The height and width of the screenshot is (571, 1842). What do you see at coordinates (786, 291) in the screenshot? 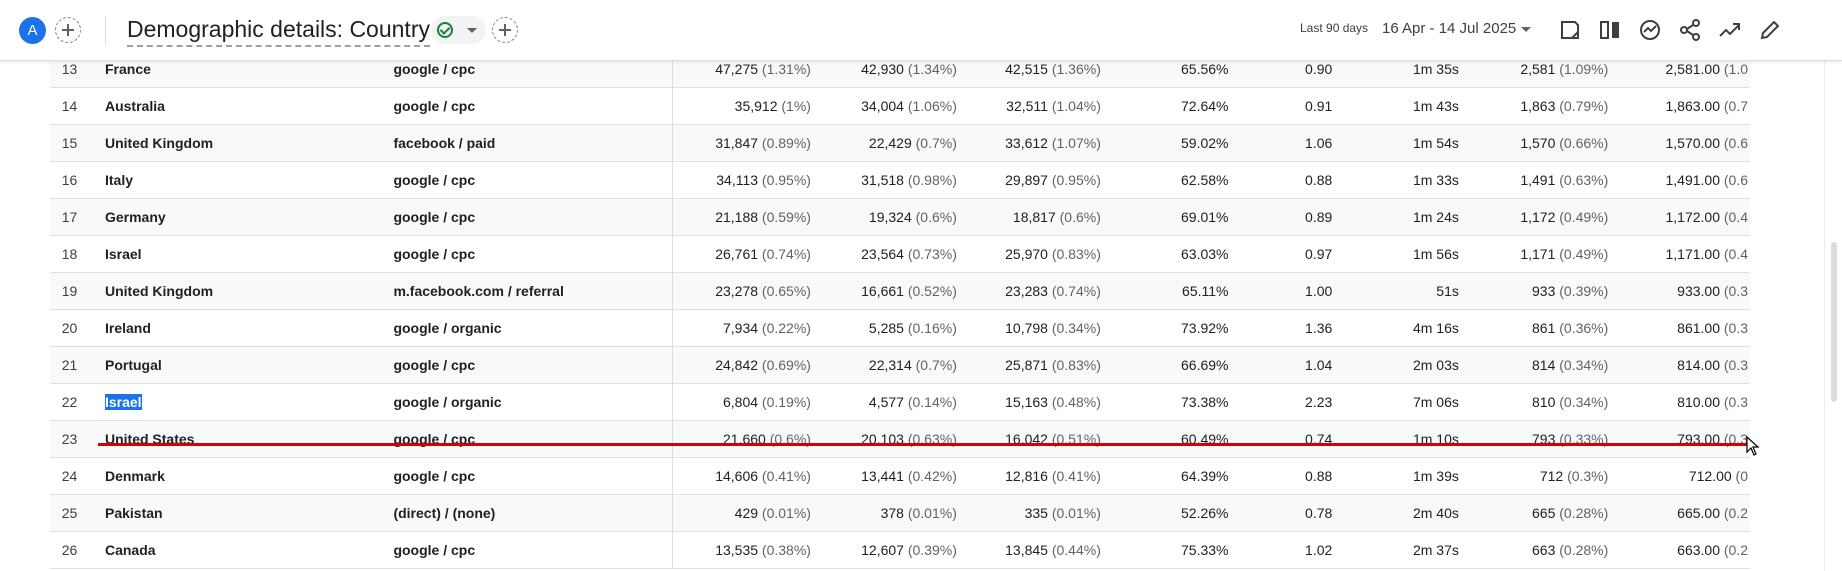
I see `cell-value: (0.65%)` at bounding box center [786, 291].